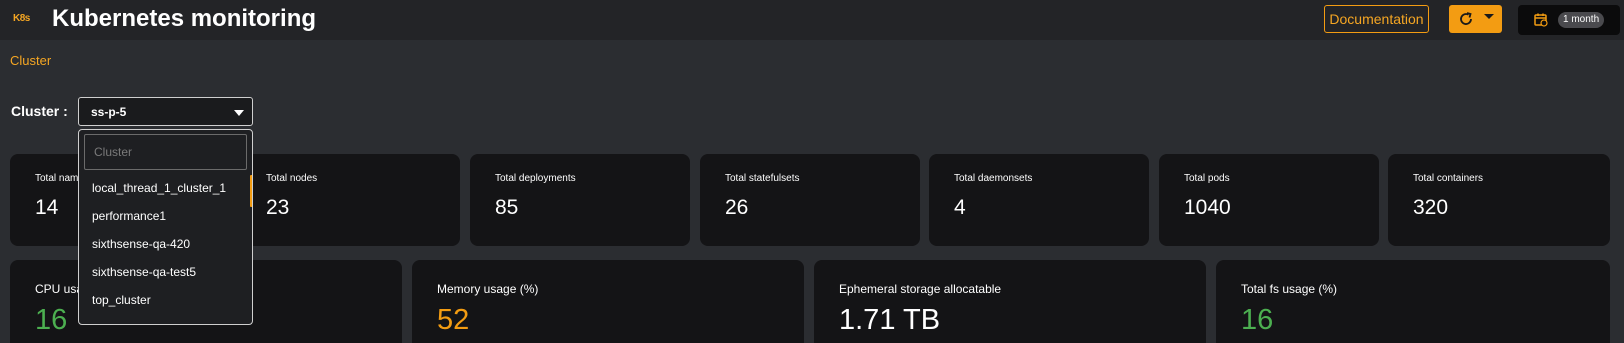  Describe the element at coordinates (165, 300) in the screenshot. I see `cluster-option: top_cluster` at that location.